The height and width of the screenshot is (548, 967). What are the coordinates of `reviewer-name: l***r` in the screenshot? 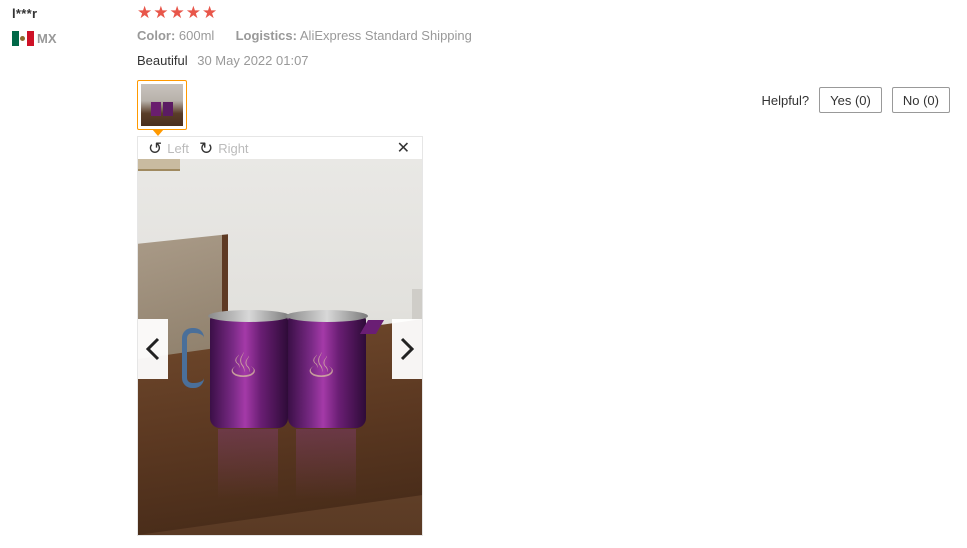 It's located at (25, 13).